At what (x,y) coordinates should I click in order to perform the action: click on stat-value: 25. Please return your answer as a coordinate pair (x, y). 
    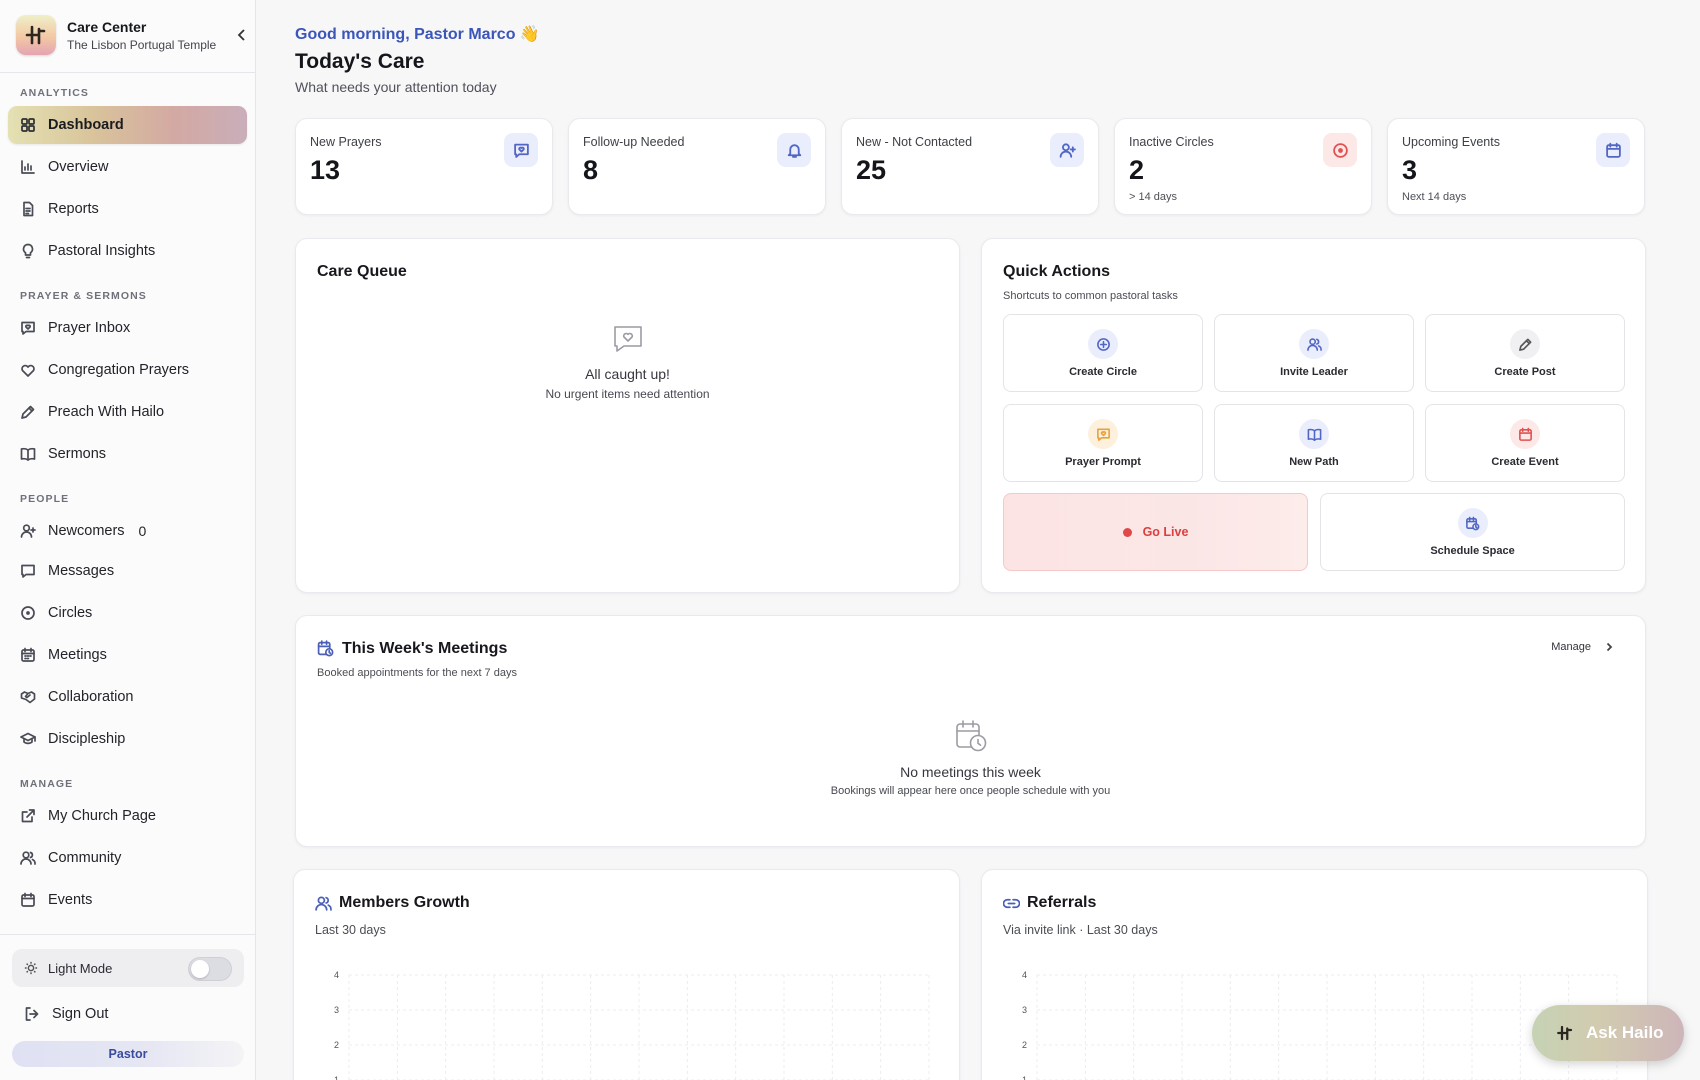
    Looking at the image, I should click on (871, 170).